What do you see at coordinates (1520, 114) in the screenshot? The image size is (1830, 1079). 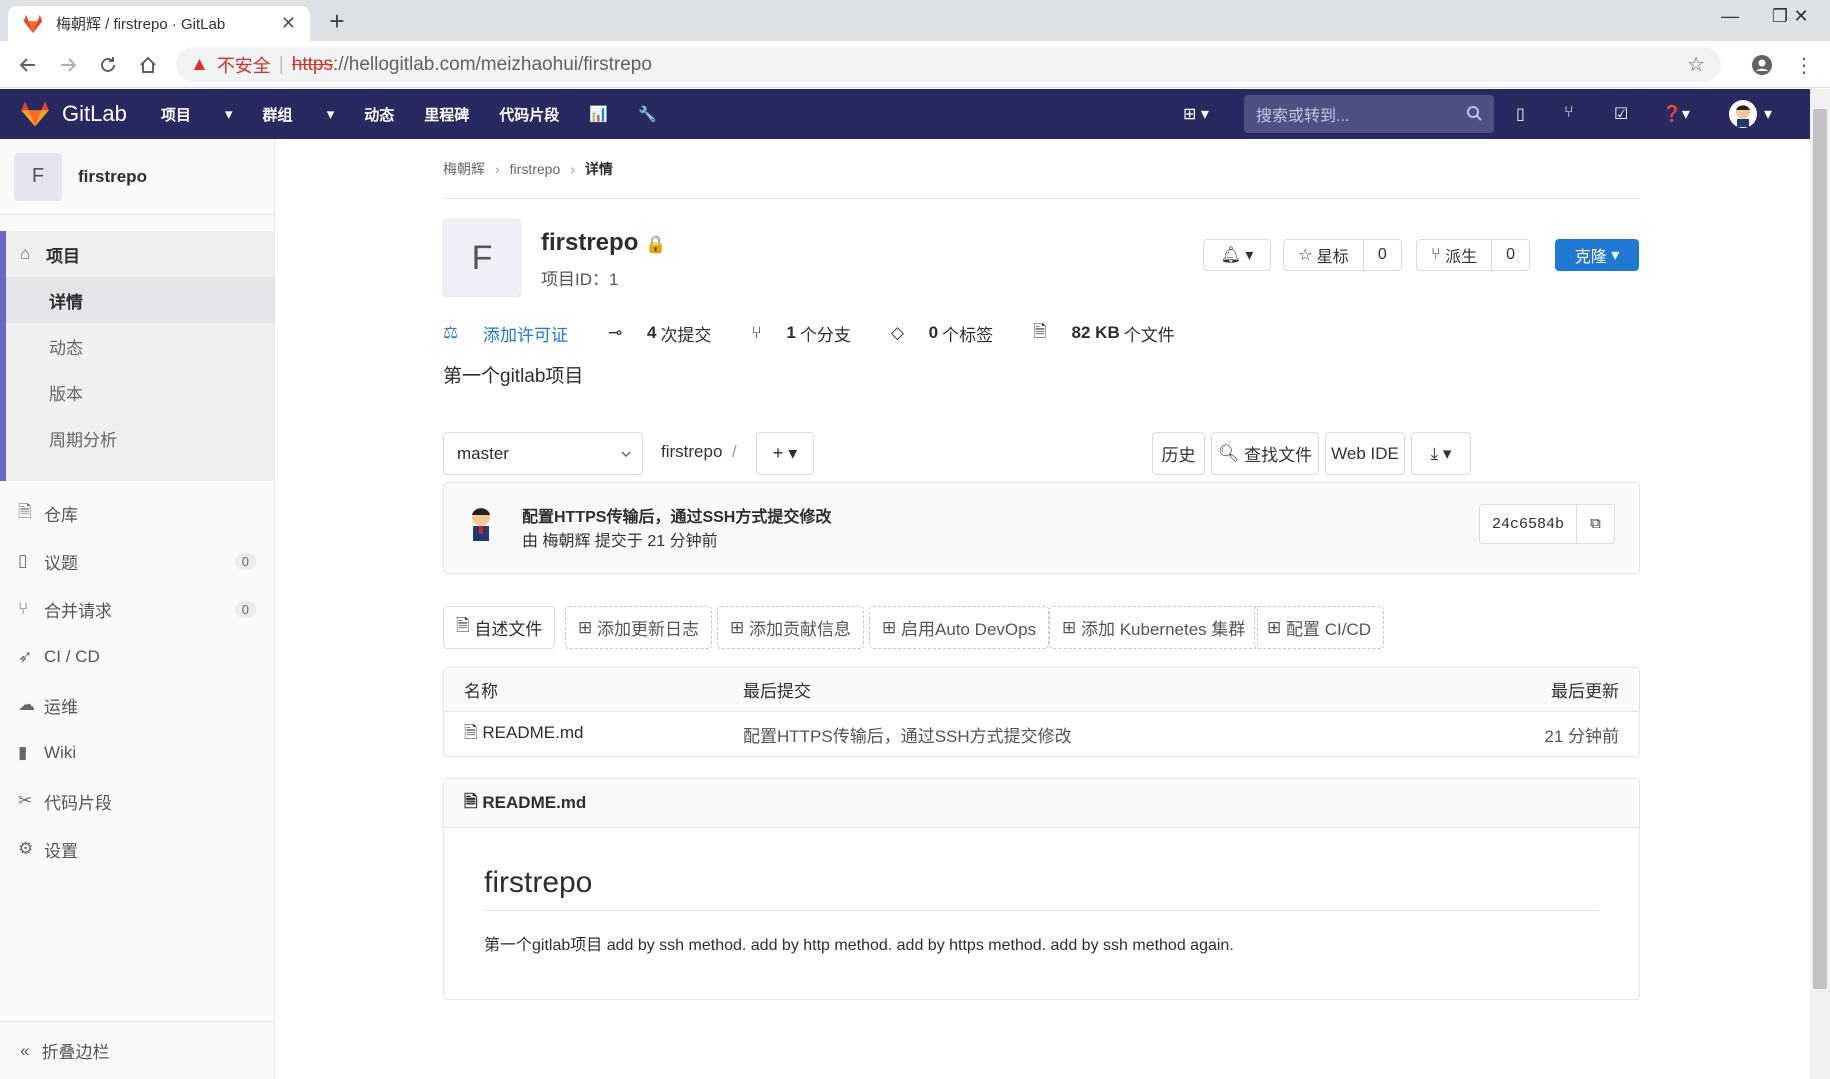 I see `issues-nav-icon: ▯` at bounding box center [1520, 114].